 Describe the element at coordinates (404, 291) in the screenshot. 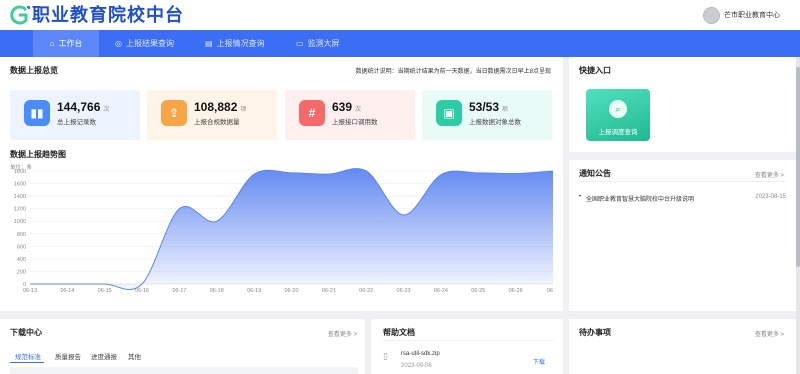

I see `x-tick-label: 06-23` at that location.